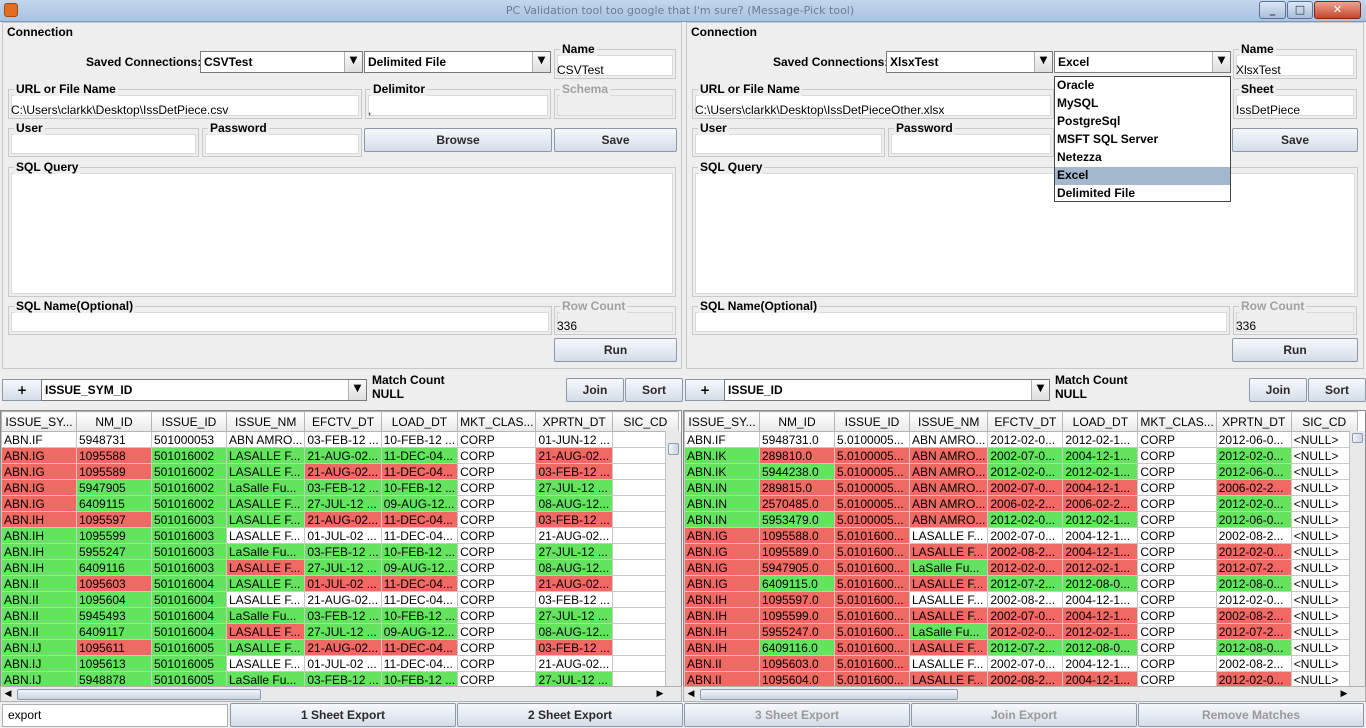 The height and width of the screenshot is (728, 1366). I want to click on table-cell: 5944238.0, so click(797, 471).